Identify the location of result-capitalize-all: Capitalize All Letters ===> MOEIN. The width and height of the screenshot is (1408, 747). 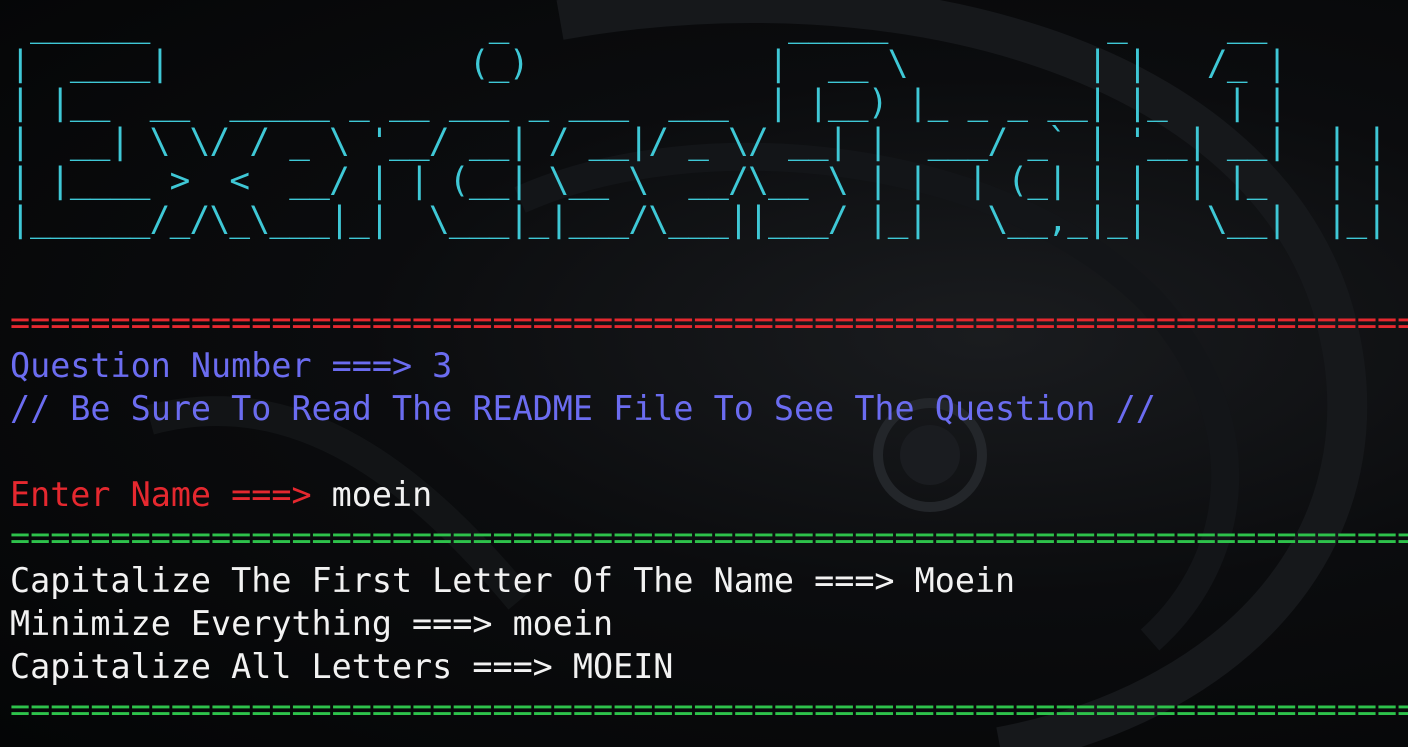
(342, 666).